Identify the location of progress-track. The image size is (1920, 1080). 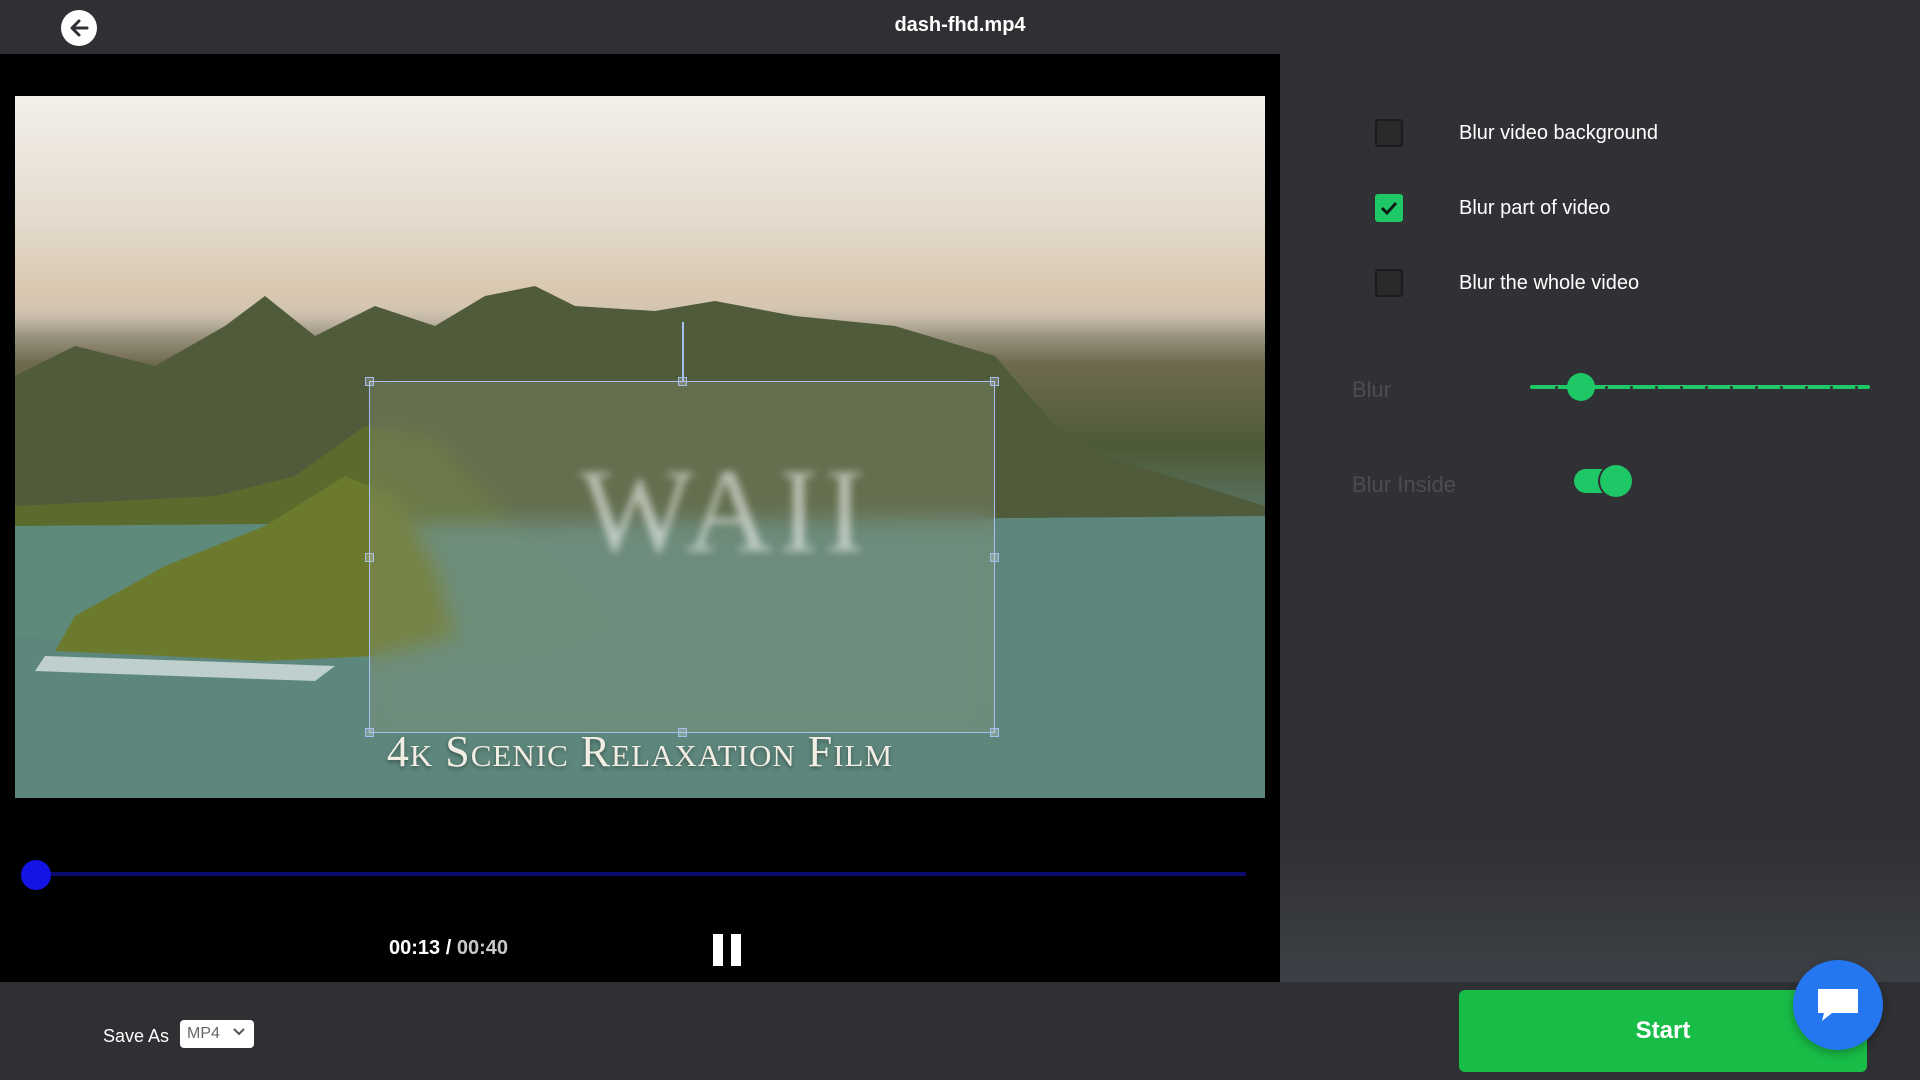
(640, 874).